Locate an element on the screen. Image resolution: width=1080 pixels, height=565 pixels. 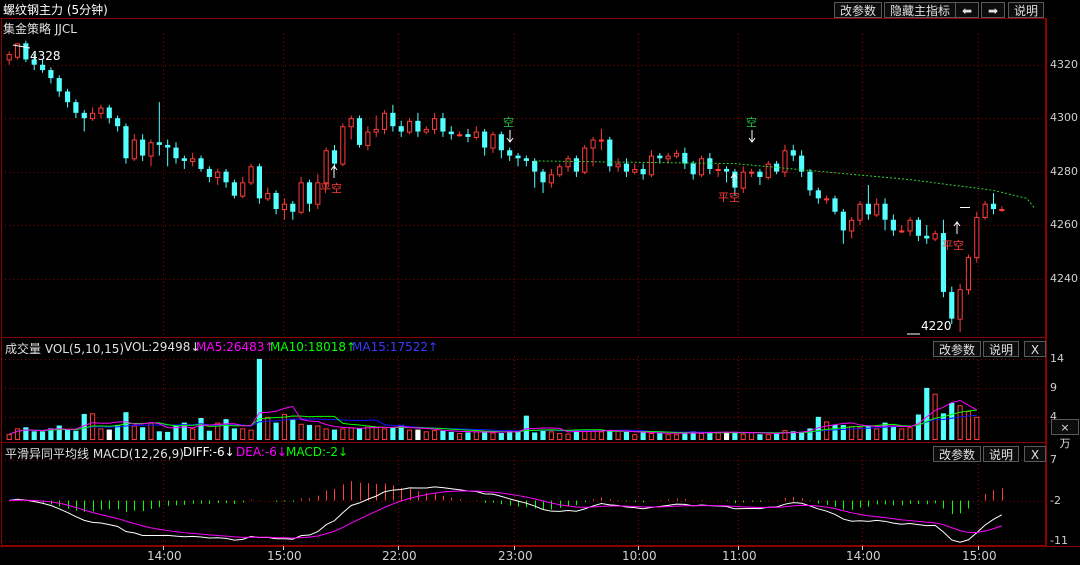
volume-ma15: MA15:17522↑ is located at coordinates (395, 347).